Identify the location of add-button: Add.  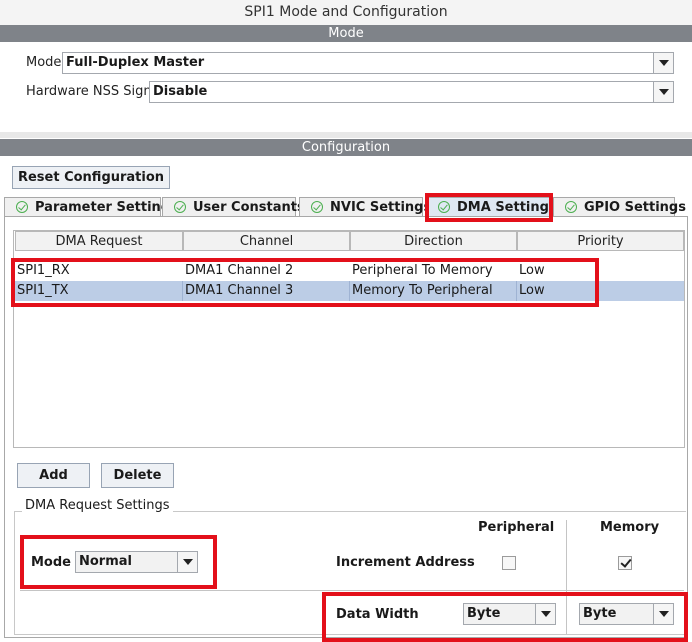
(53, 475).